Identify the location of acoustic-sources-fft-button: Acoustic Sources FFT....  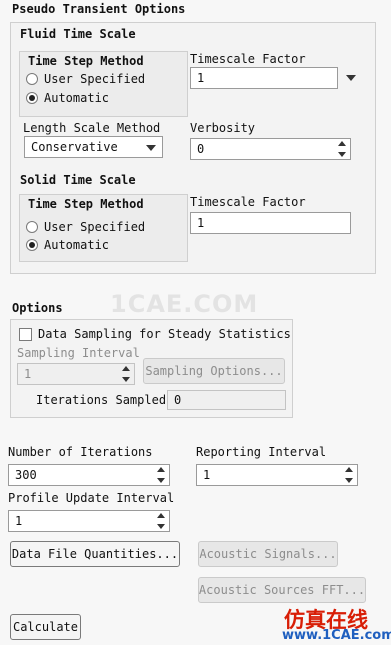
(282, 590).